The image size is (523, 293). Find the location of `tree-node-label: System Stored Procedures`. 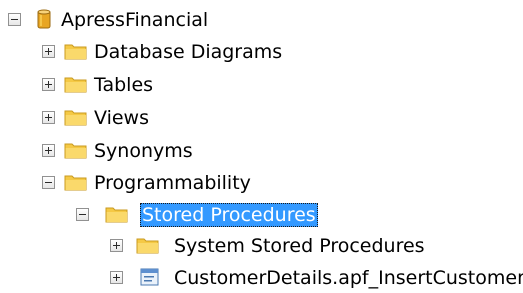

tree-node-label: System Stored Procedures is located at coordinates (299, 246).